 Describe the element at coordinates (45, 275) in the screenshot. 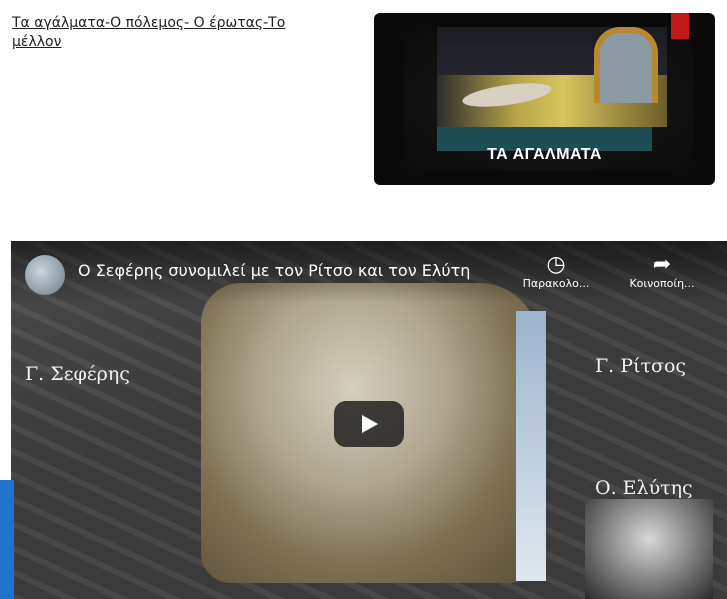

I see `channel-avatar` at that location.